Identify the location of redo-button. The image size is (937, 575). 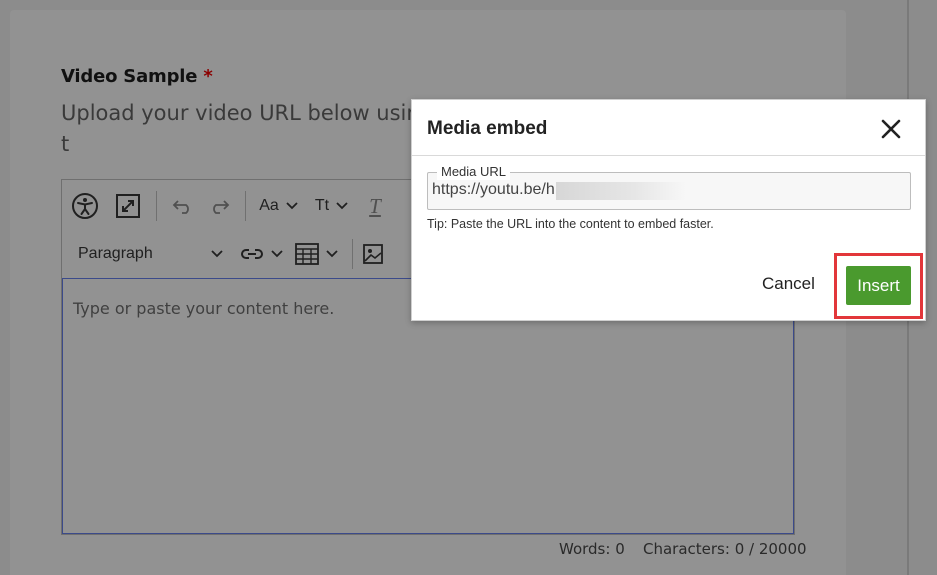
(219, 206).